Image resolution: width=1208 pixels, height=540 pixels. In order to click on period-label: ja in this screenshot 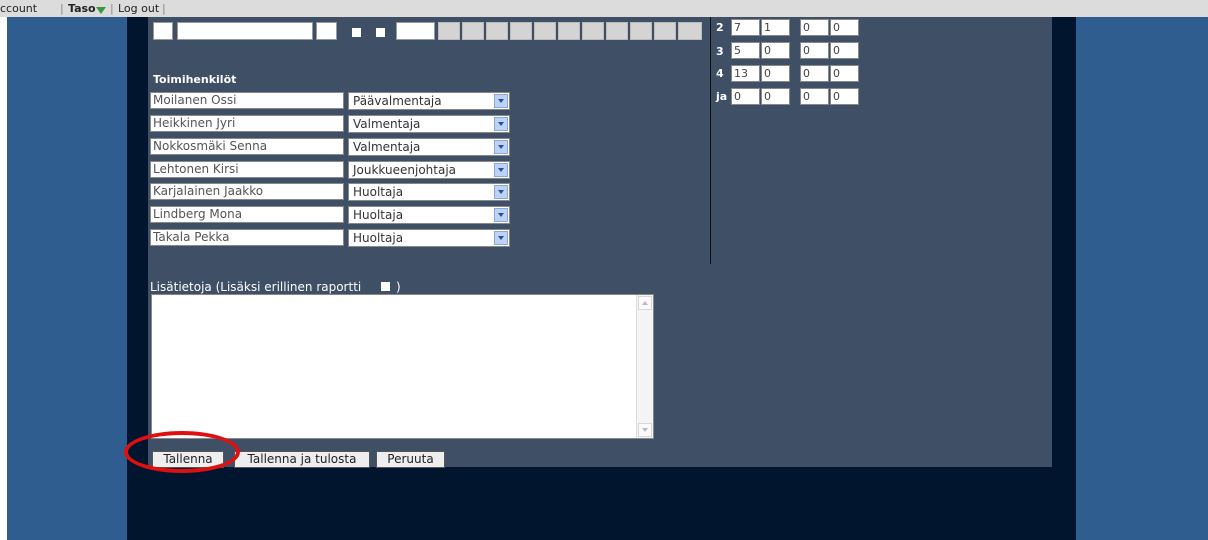, I will do `click(722, 96)`.